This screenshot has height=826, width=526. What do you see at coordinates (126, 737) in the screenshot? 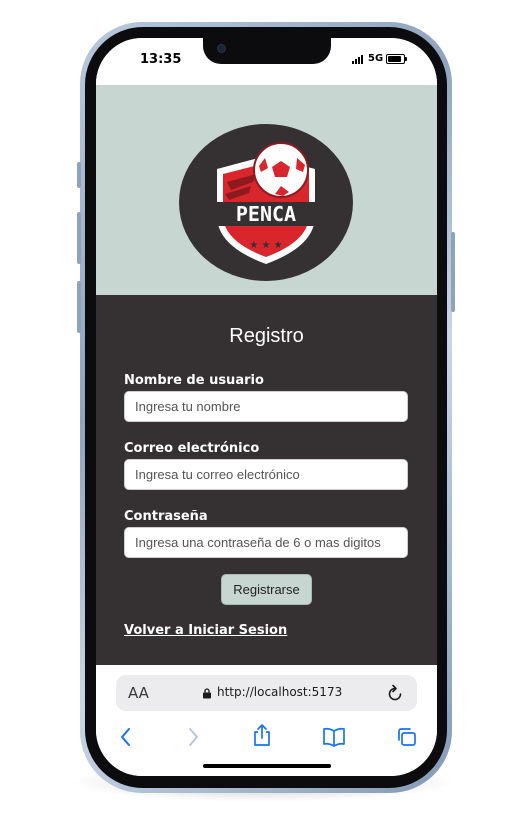
I see `back-arrow-icon` at bounding box center [126, 737].